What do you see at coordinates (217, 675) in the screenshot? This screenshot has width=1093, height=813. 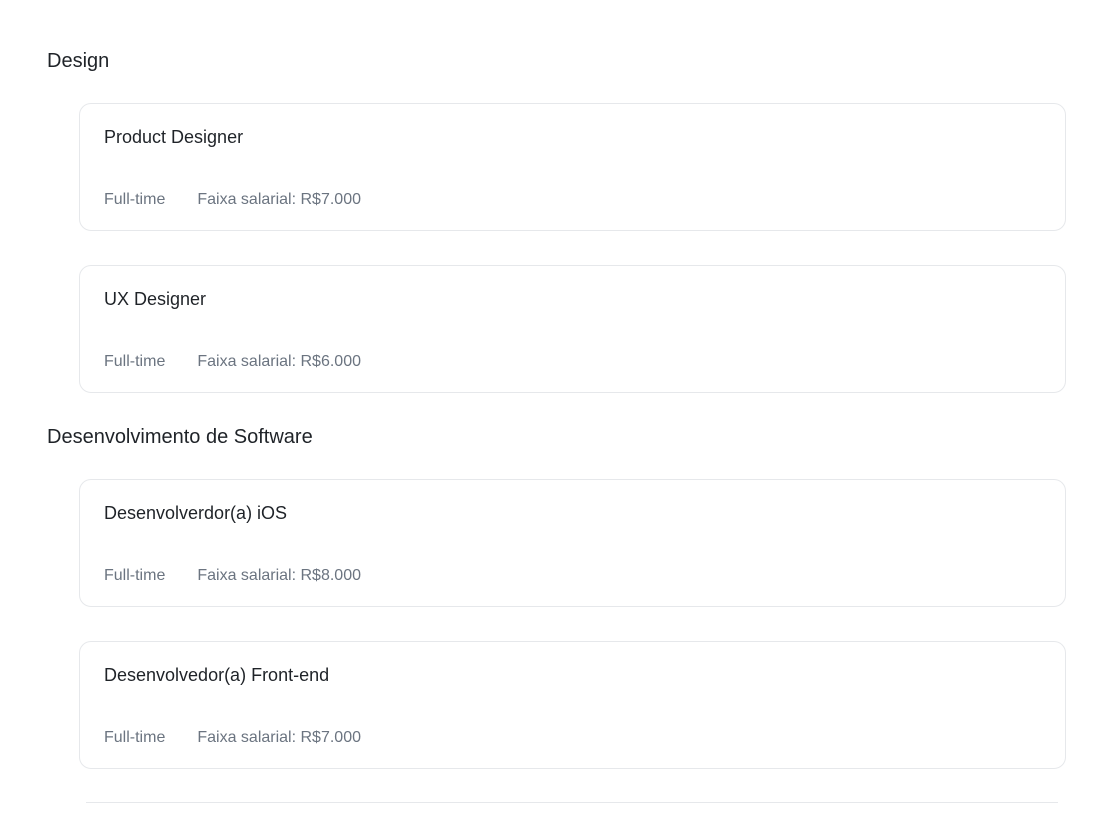 I see `job-title: Desenvolvedor(a) Front-end` at bounding box center [217, 675].